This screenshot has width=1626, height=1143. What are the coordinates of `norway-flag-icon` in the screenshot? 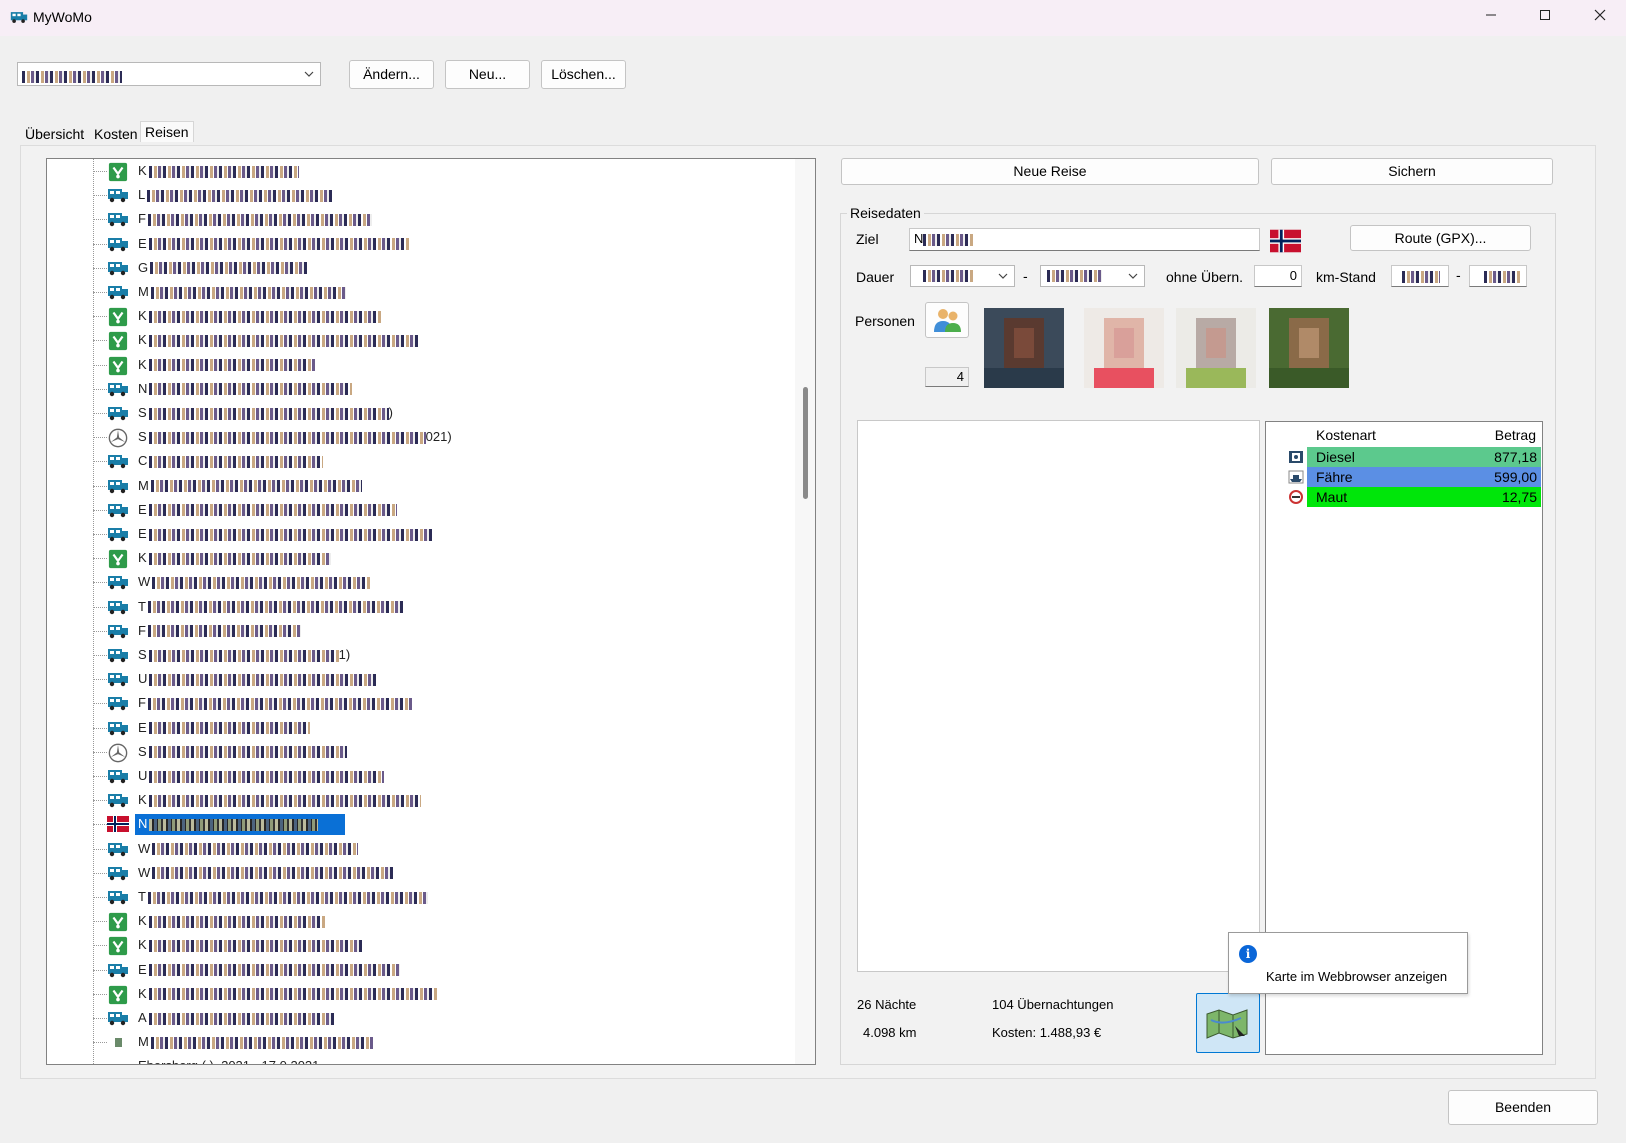 It's located at (1285, 241).